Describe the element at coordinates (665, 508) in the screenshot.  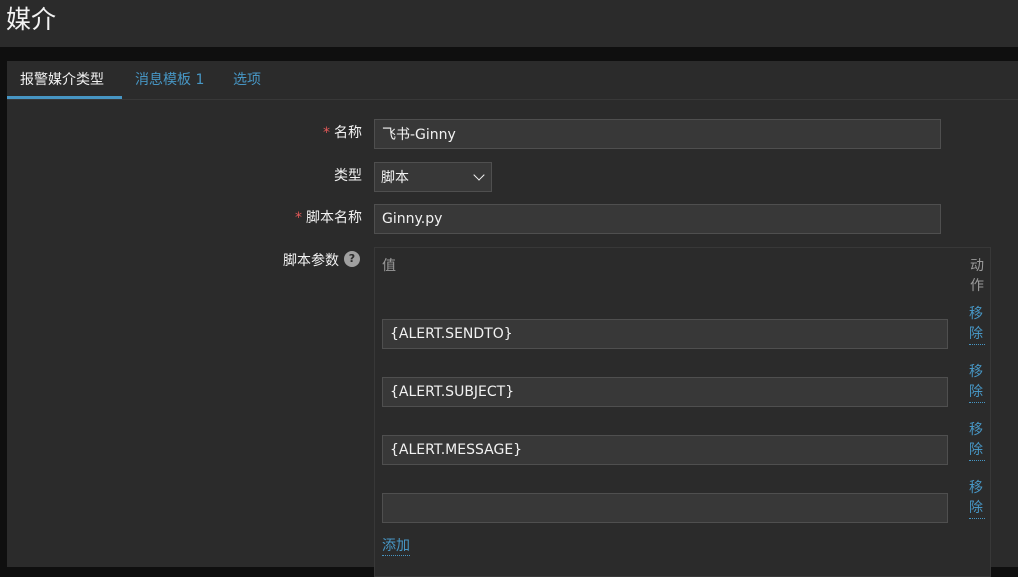
I see `param-value-input` at that location.